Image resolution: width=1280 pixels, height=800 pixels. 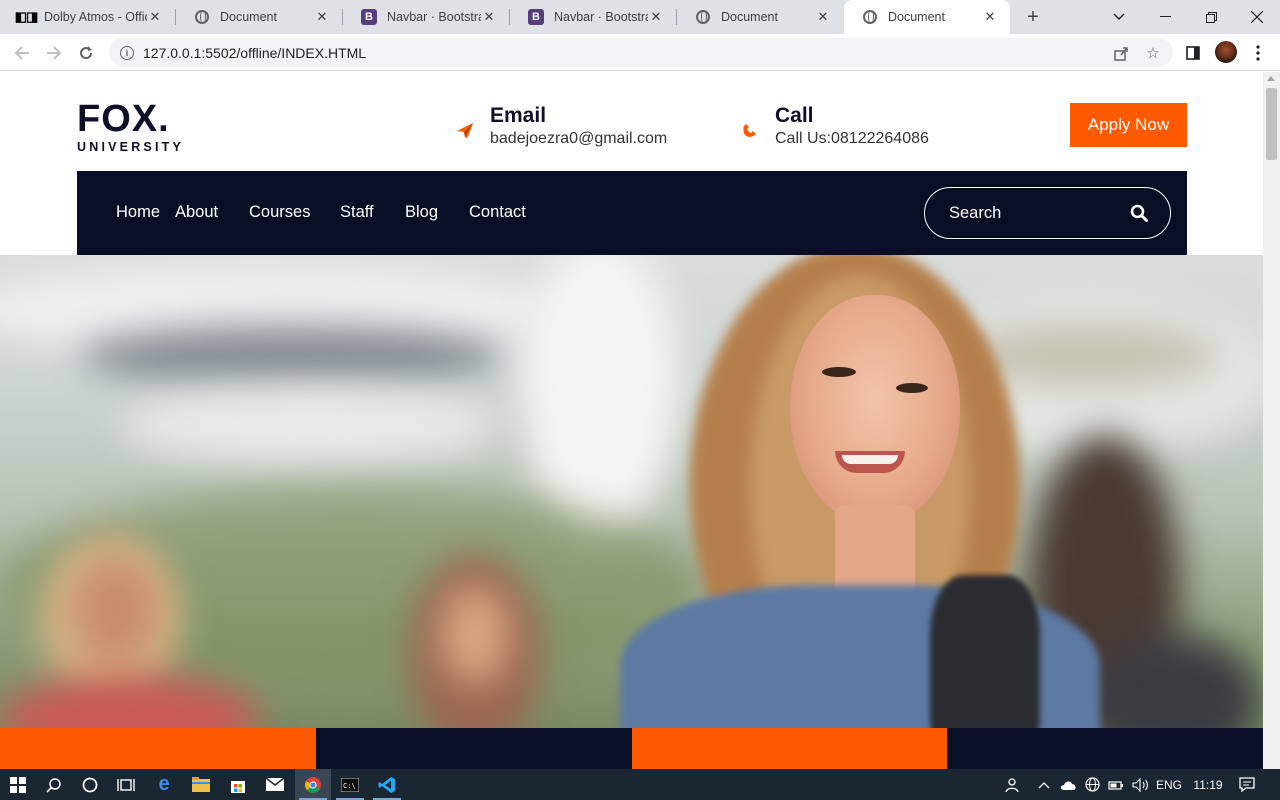 What do you see at coordinates (518, 115) in the screenshot?
I see `email-title: Email` at bounding box center [518, 115].